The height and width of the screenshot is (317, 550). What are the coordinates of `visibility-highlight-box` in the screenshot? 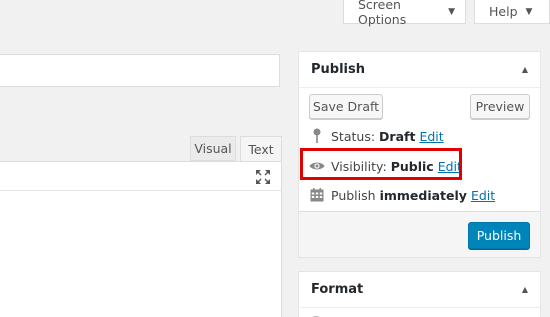 It's located at (381, 164).